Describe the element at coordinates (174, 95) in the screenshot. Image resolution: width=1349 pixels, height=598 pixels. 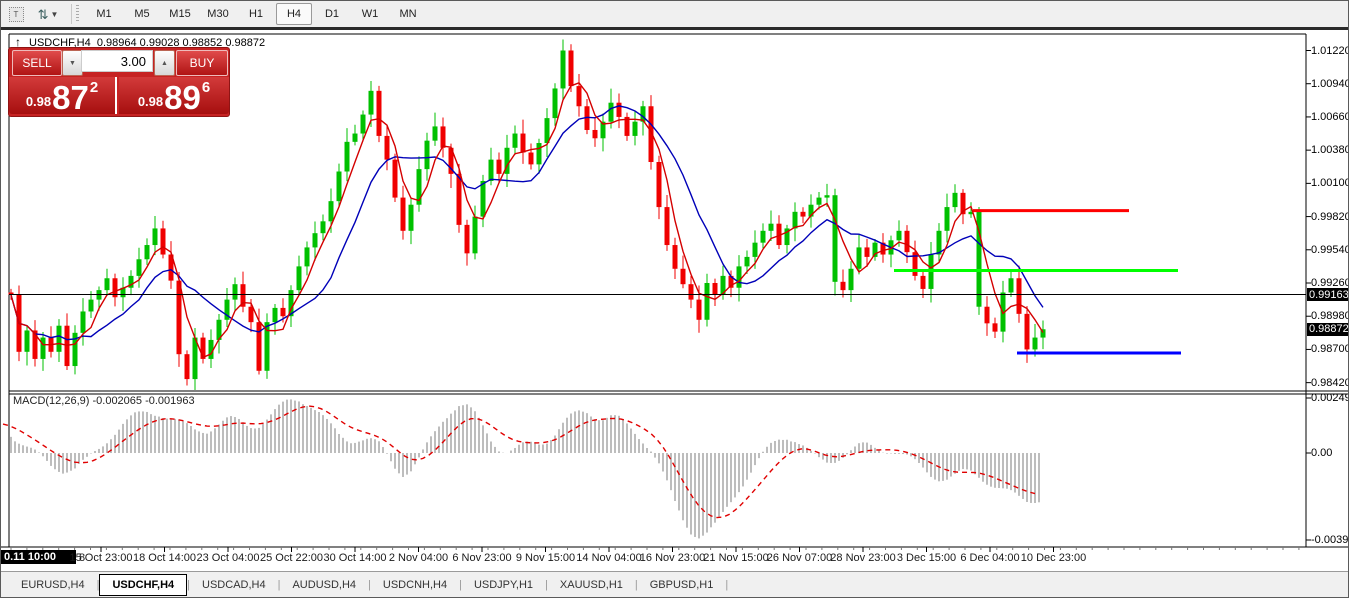
I see `buy-price-display: 0.98 89 6` at that location.